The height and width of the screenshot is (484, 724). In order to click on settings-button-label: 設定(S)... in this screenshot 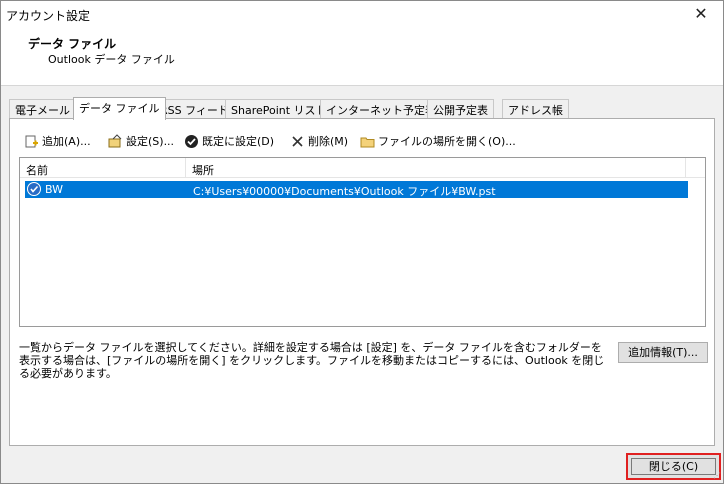, I will do `click(150, 141)`.